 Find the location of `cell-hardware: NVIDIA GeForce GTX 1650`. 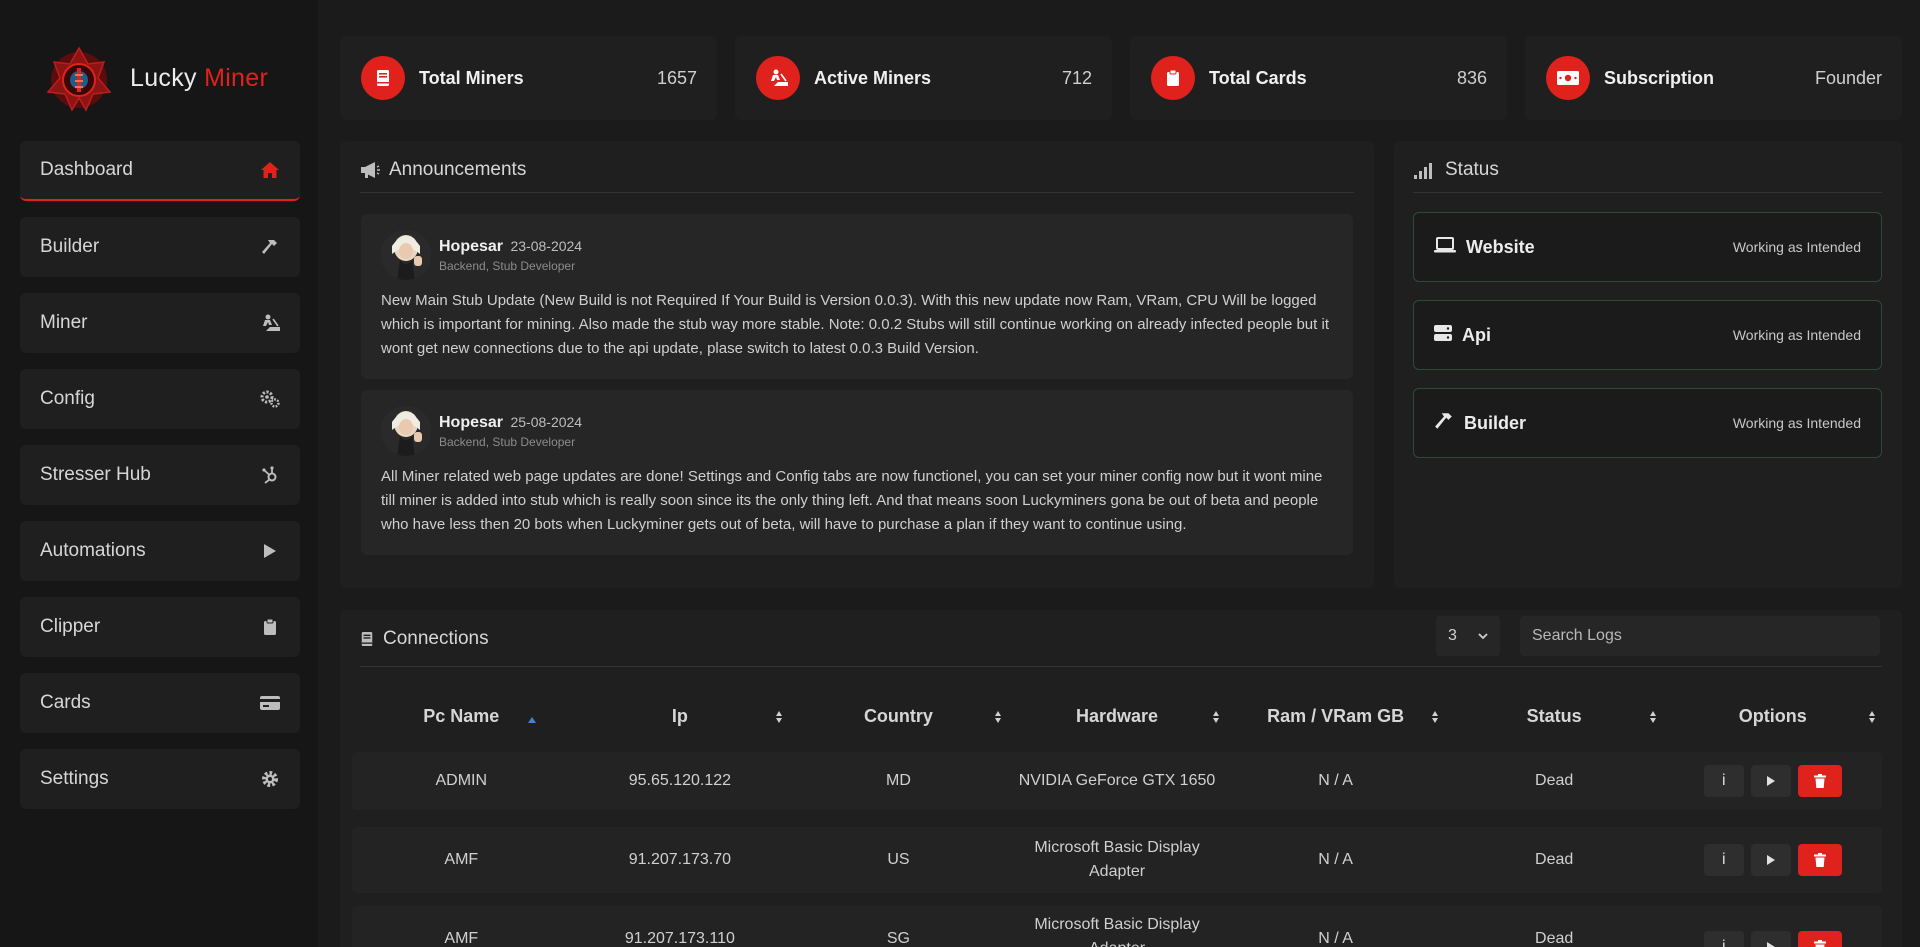

cell-hardware: NVIDIA GeForce GTX 1650 is located at coordinates (1117, 780).